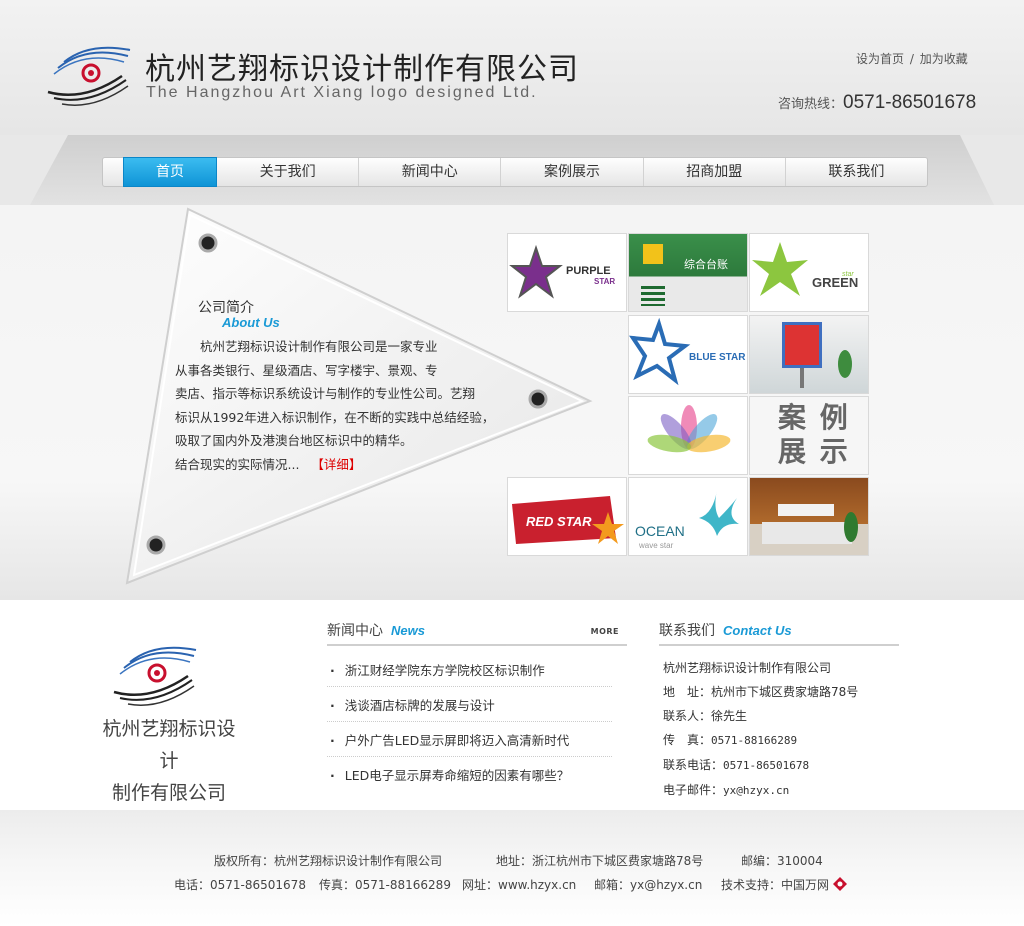 This screenshot has width=1024, height=926. Describe the element at coordinates (653, 254) in the screenshot. I see `yellow-cube-icon` at that location.